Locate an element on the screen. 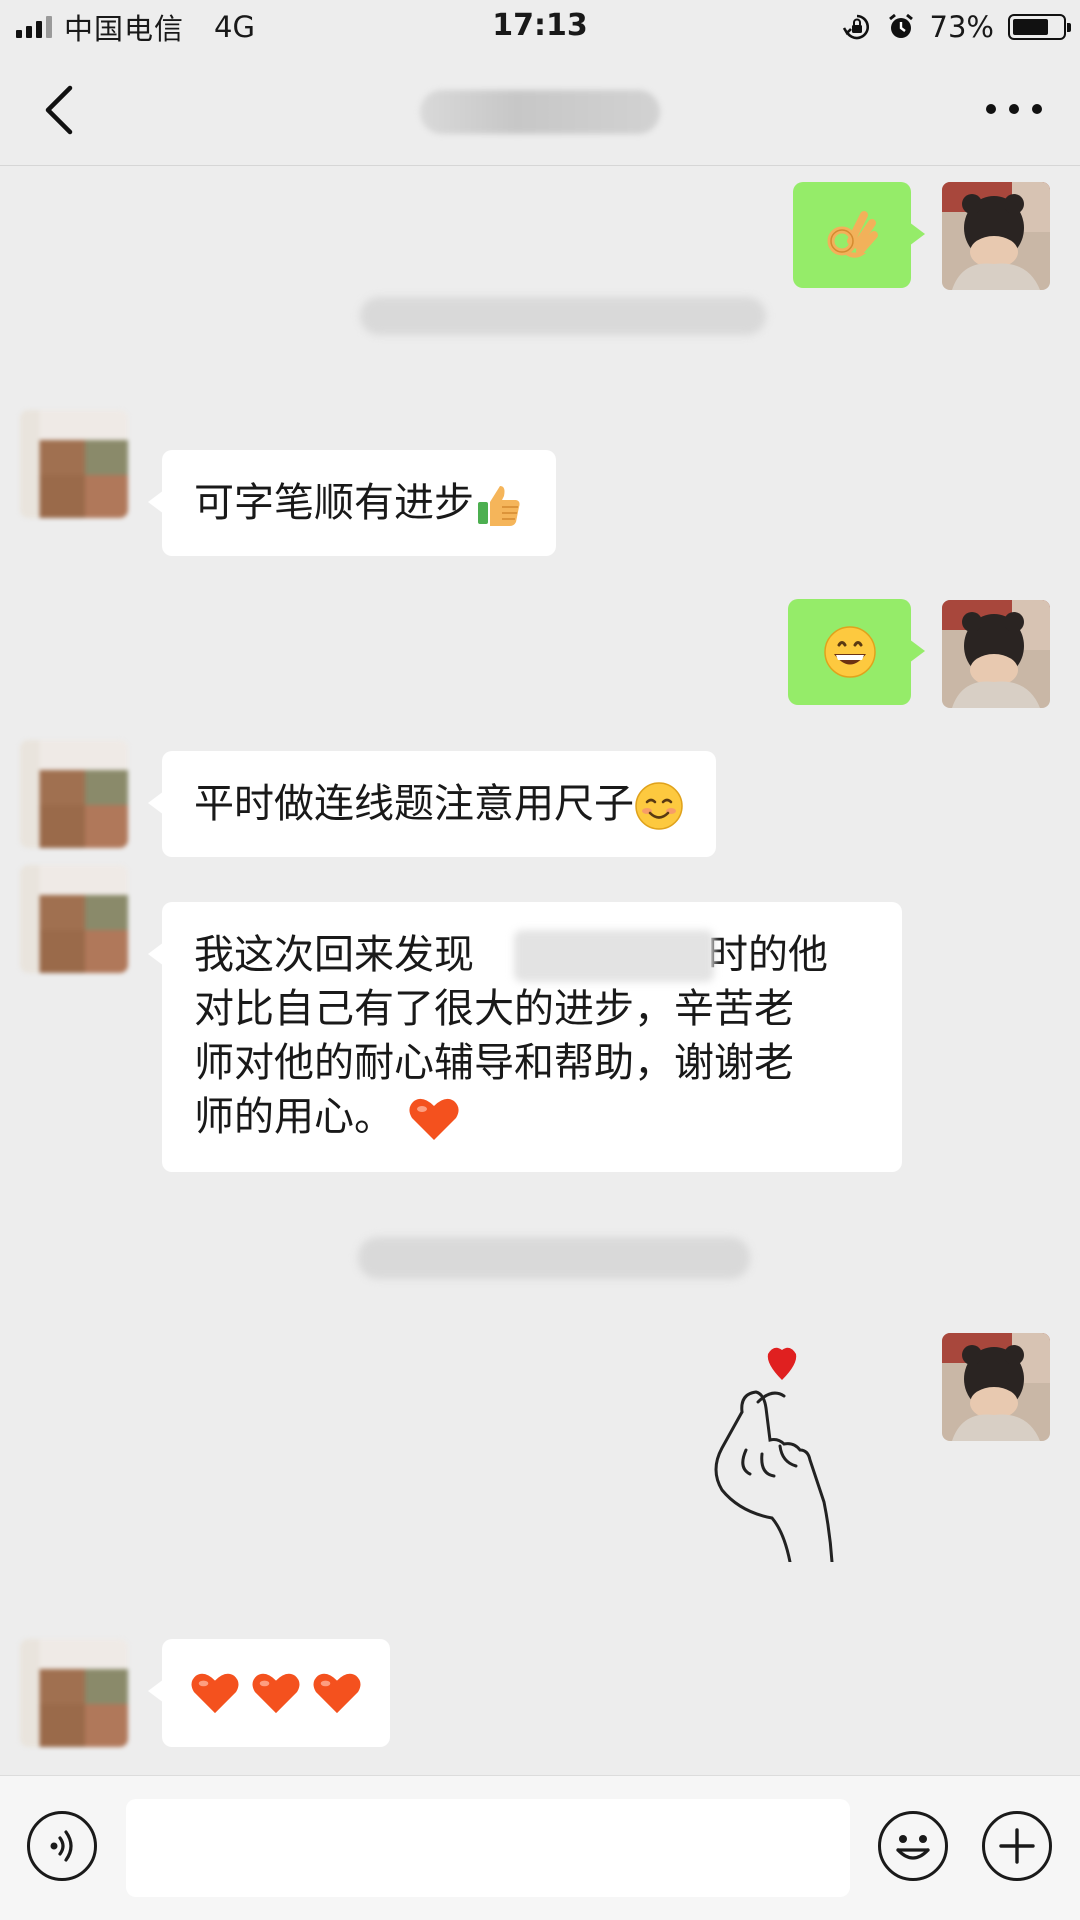 The width and height of the screenshot is (1080, 1920). voice-icon is located at coordinates (61, 1846).